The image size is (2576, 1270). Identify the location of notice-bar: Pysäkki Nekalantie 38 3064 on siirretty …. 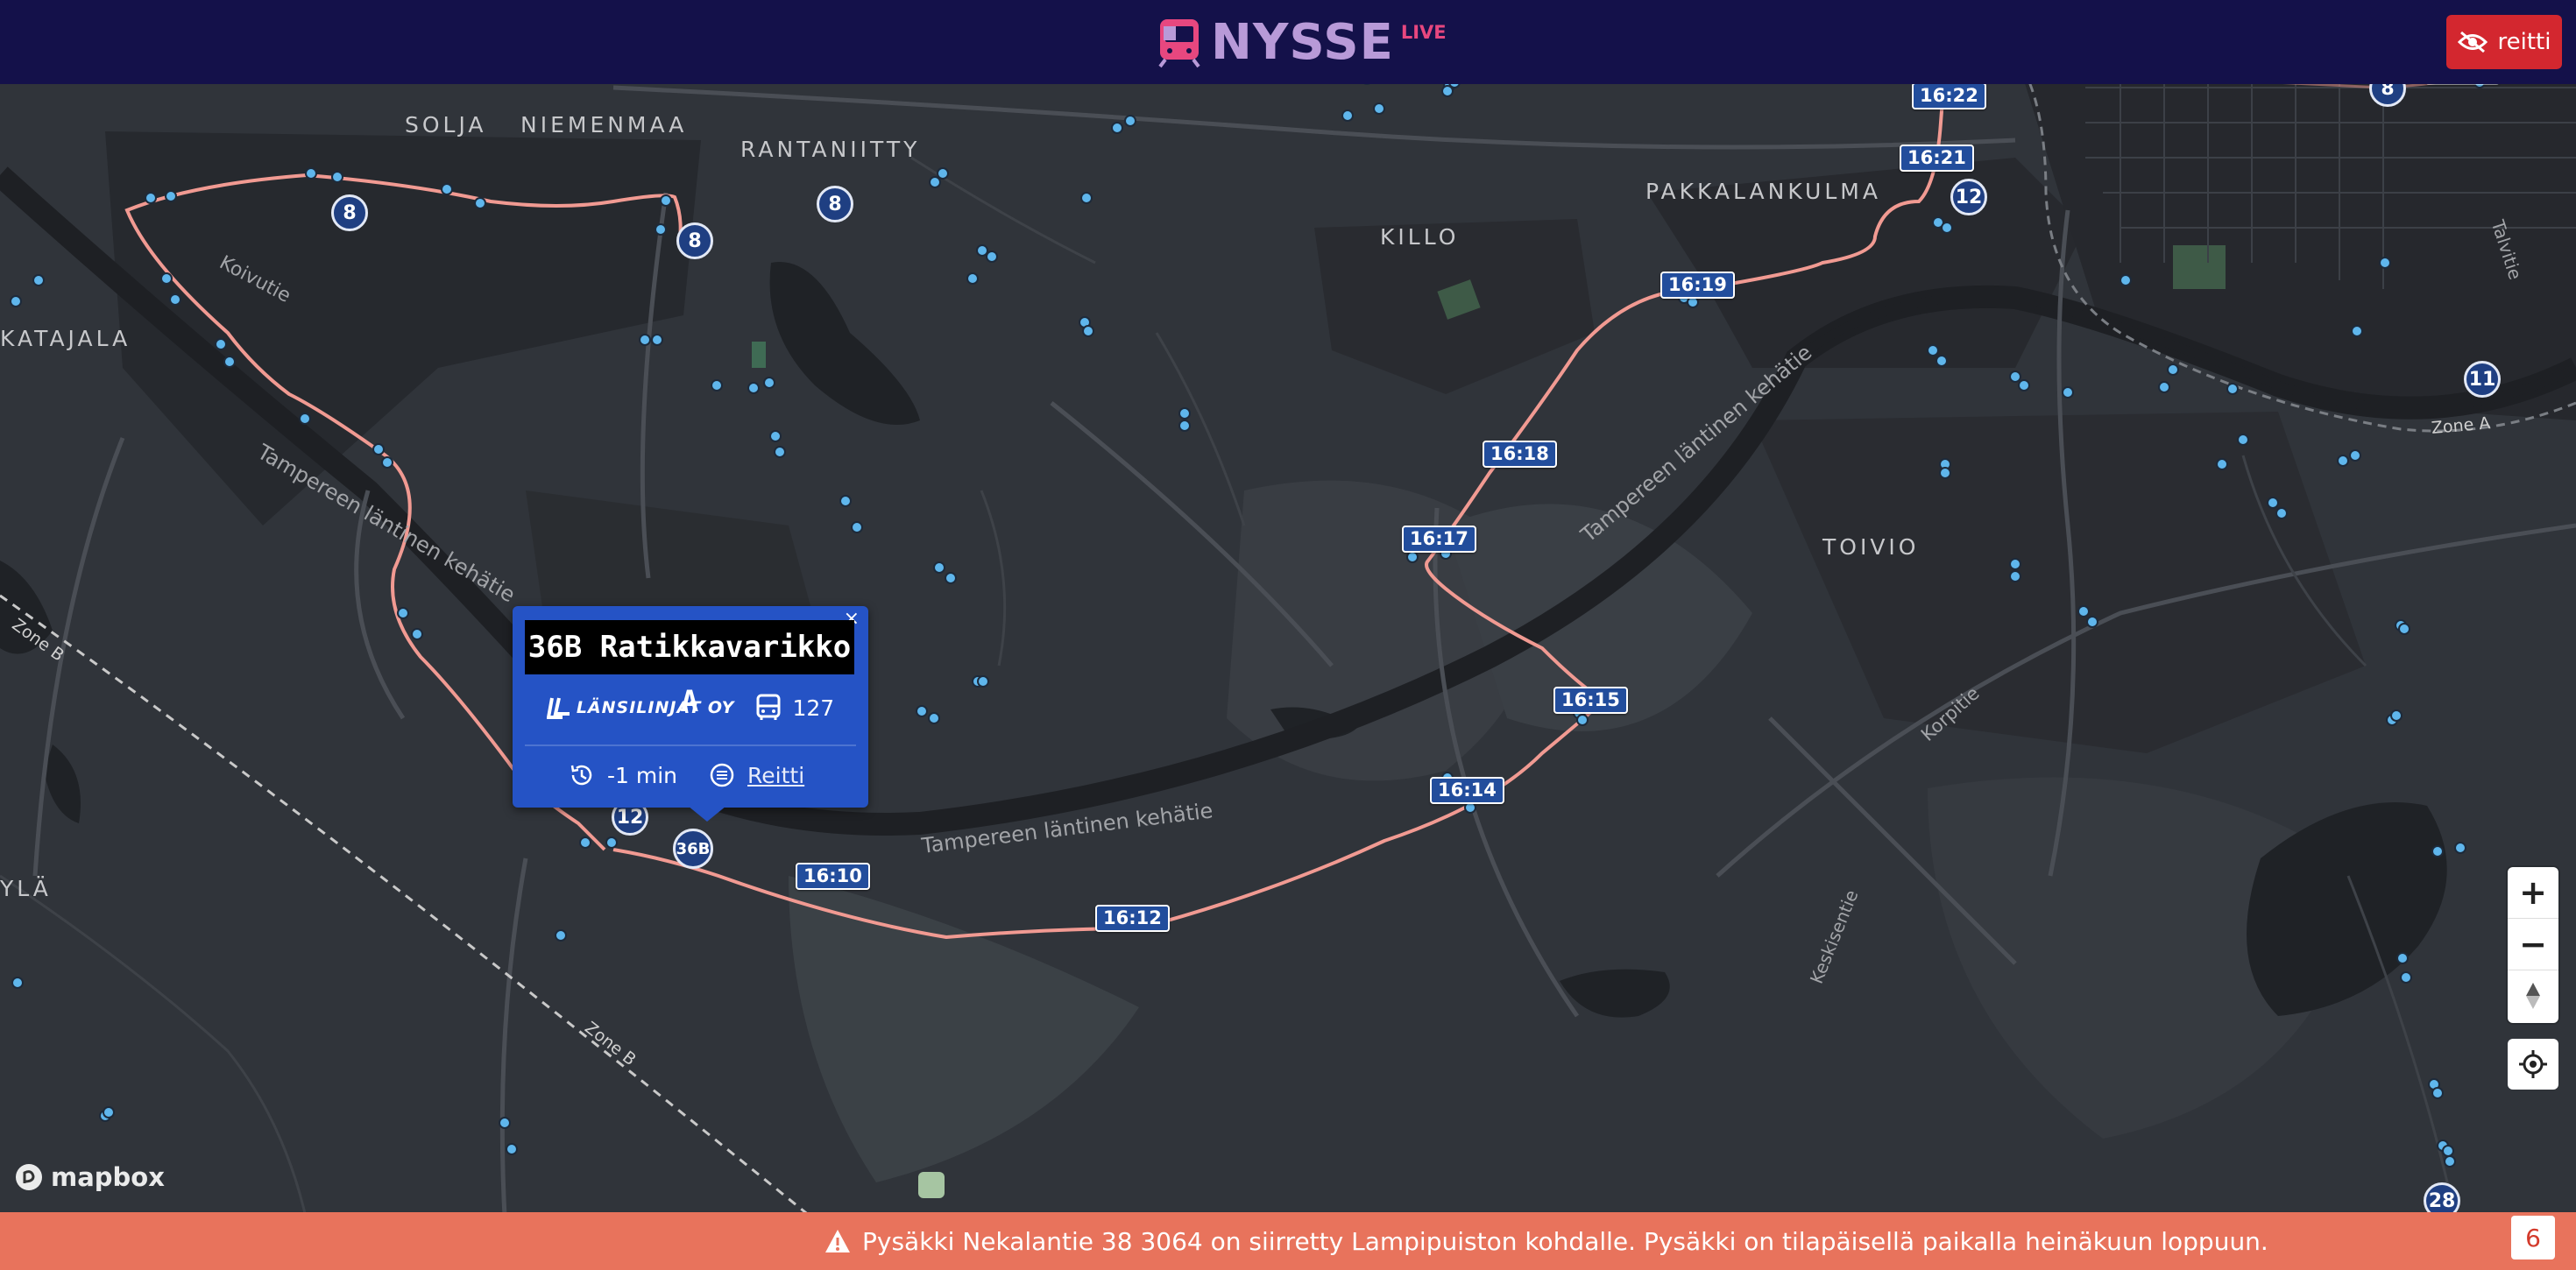
(1288, 1241).